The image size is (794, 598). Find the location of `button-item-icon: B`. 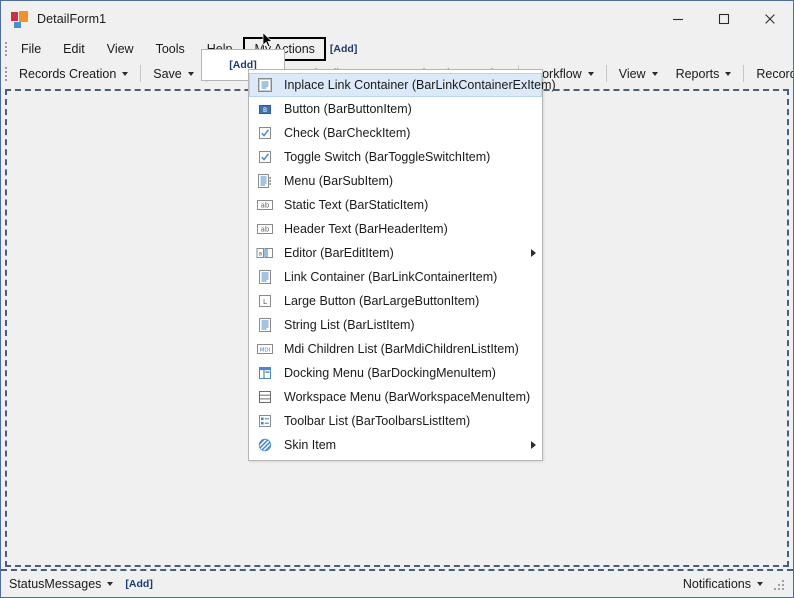

button-item-icon: B is located at coordinates (265, 109).